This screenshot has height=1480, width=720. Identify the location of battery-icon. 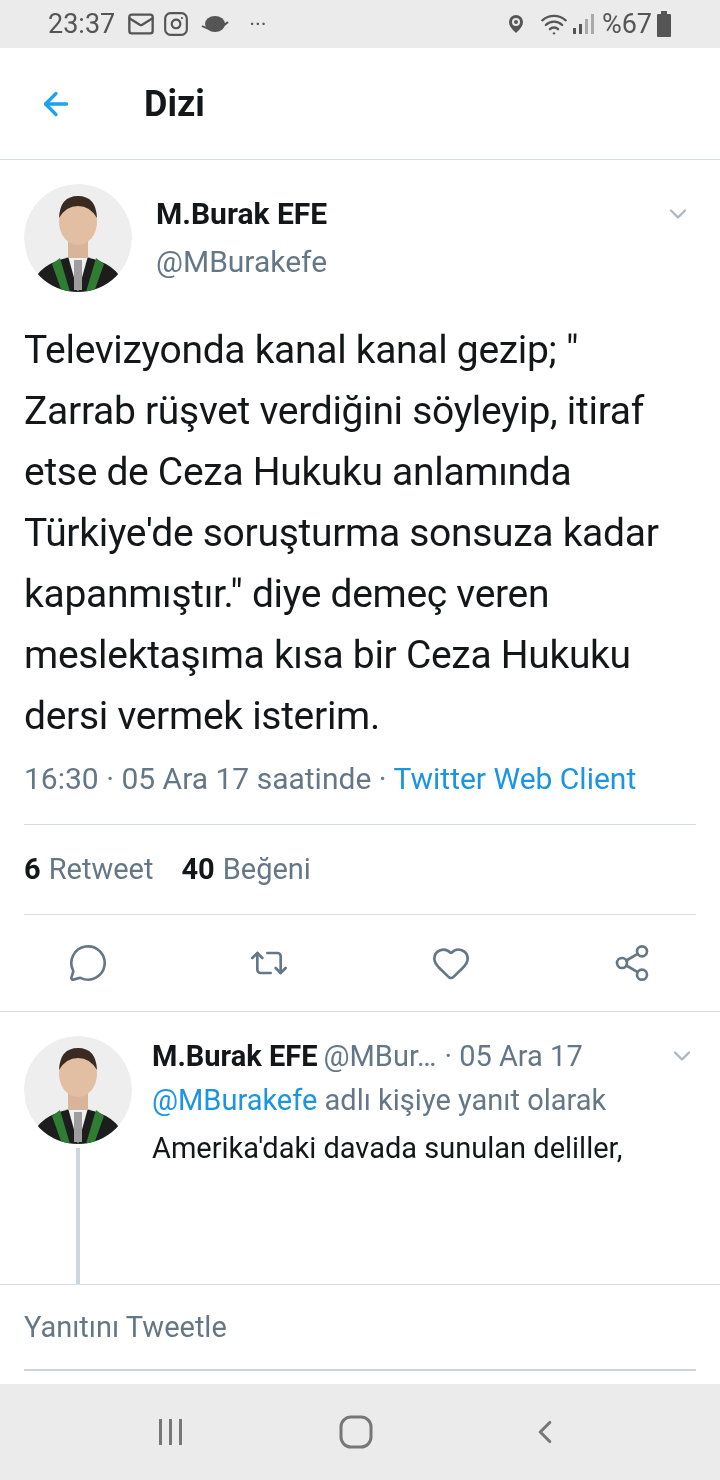
(664, 24).